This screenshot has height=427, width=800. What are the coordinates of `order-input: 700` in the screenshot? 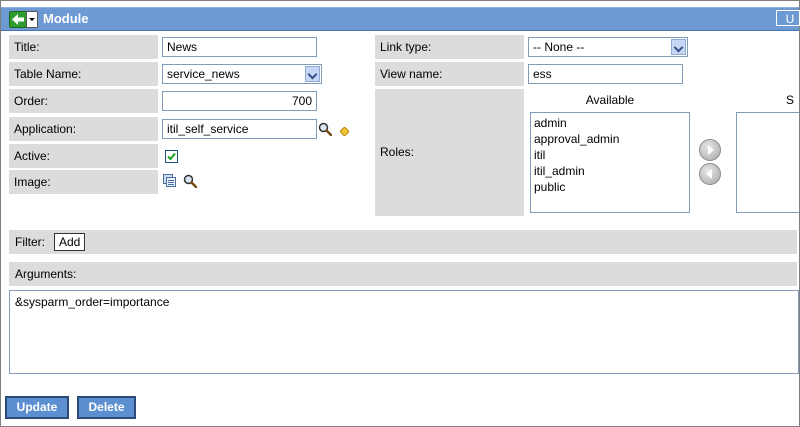 It's located at (239, 101).